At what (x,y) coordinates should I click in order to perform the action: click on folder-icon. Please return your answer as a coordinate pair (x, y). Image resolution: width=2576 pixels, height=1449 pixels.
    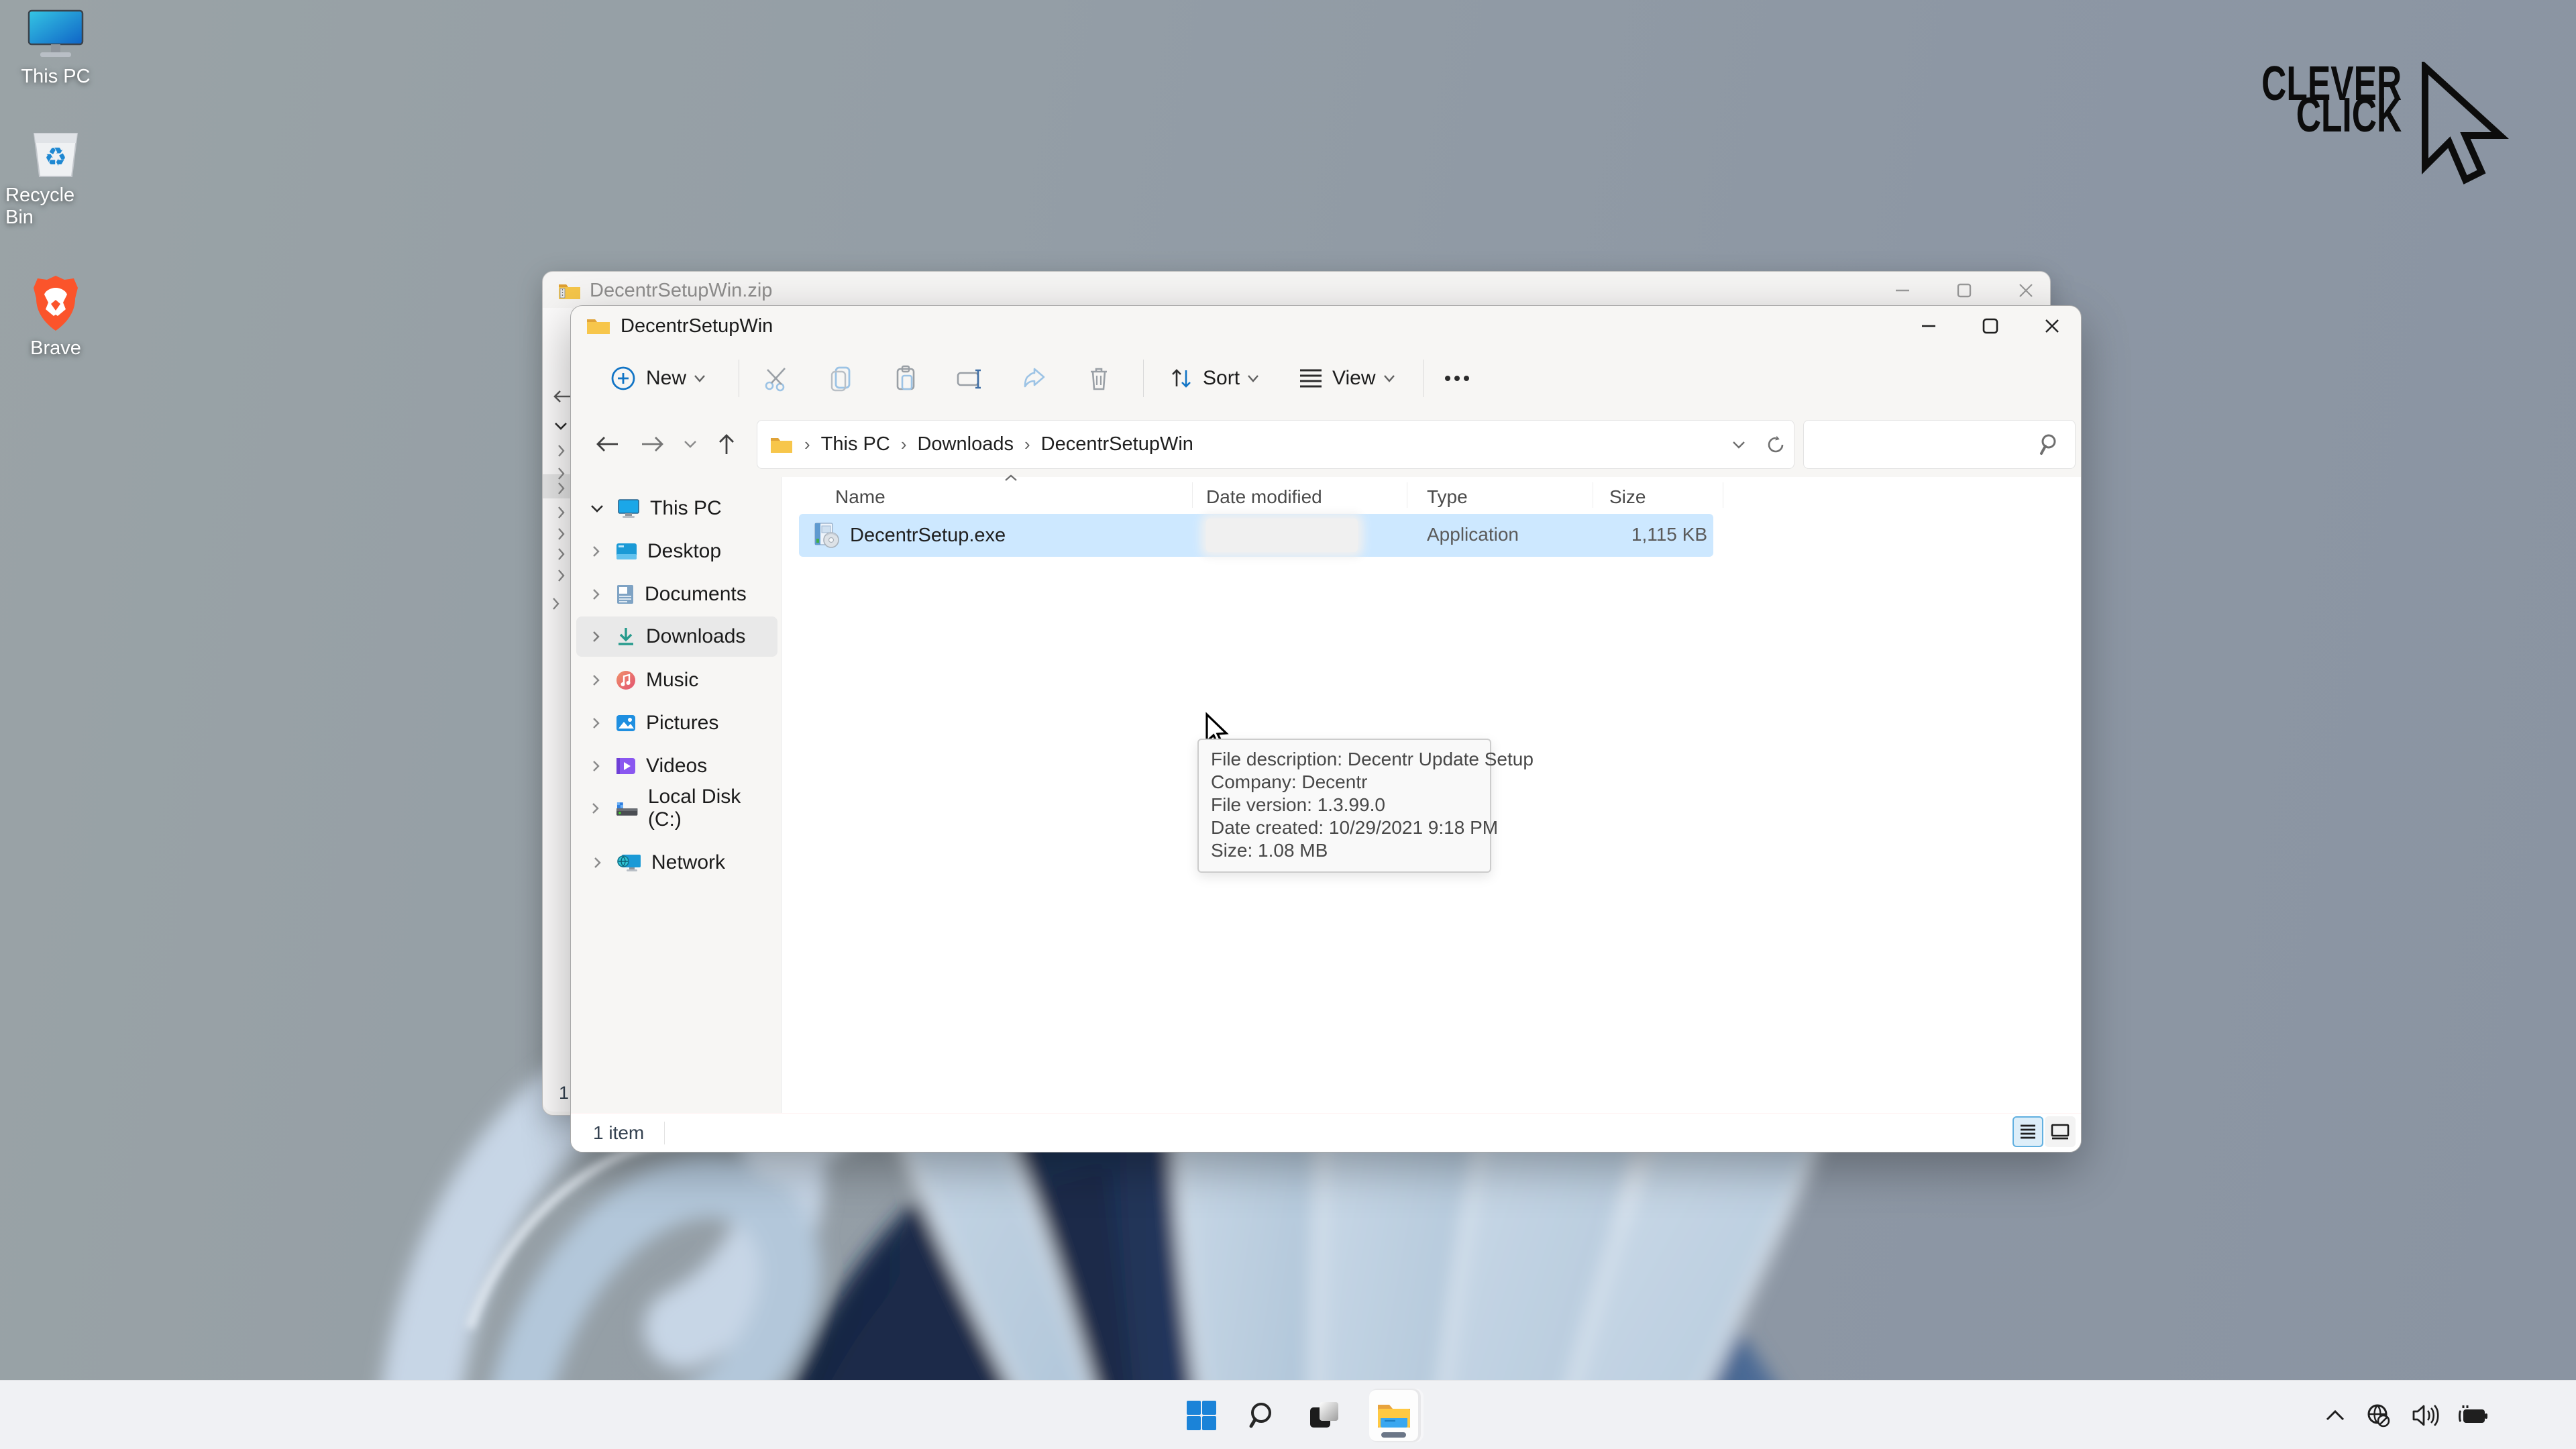
    Looking at the image, I should click on (781, 445).